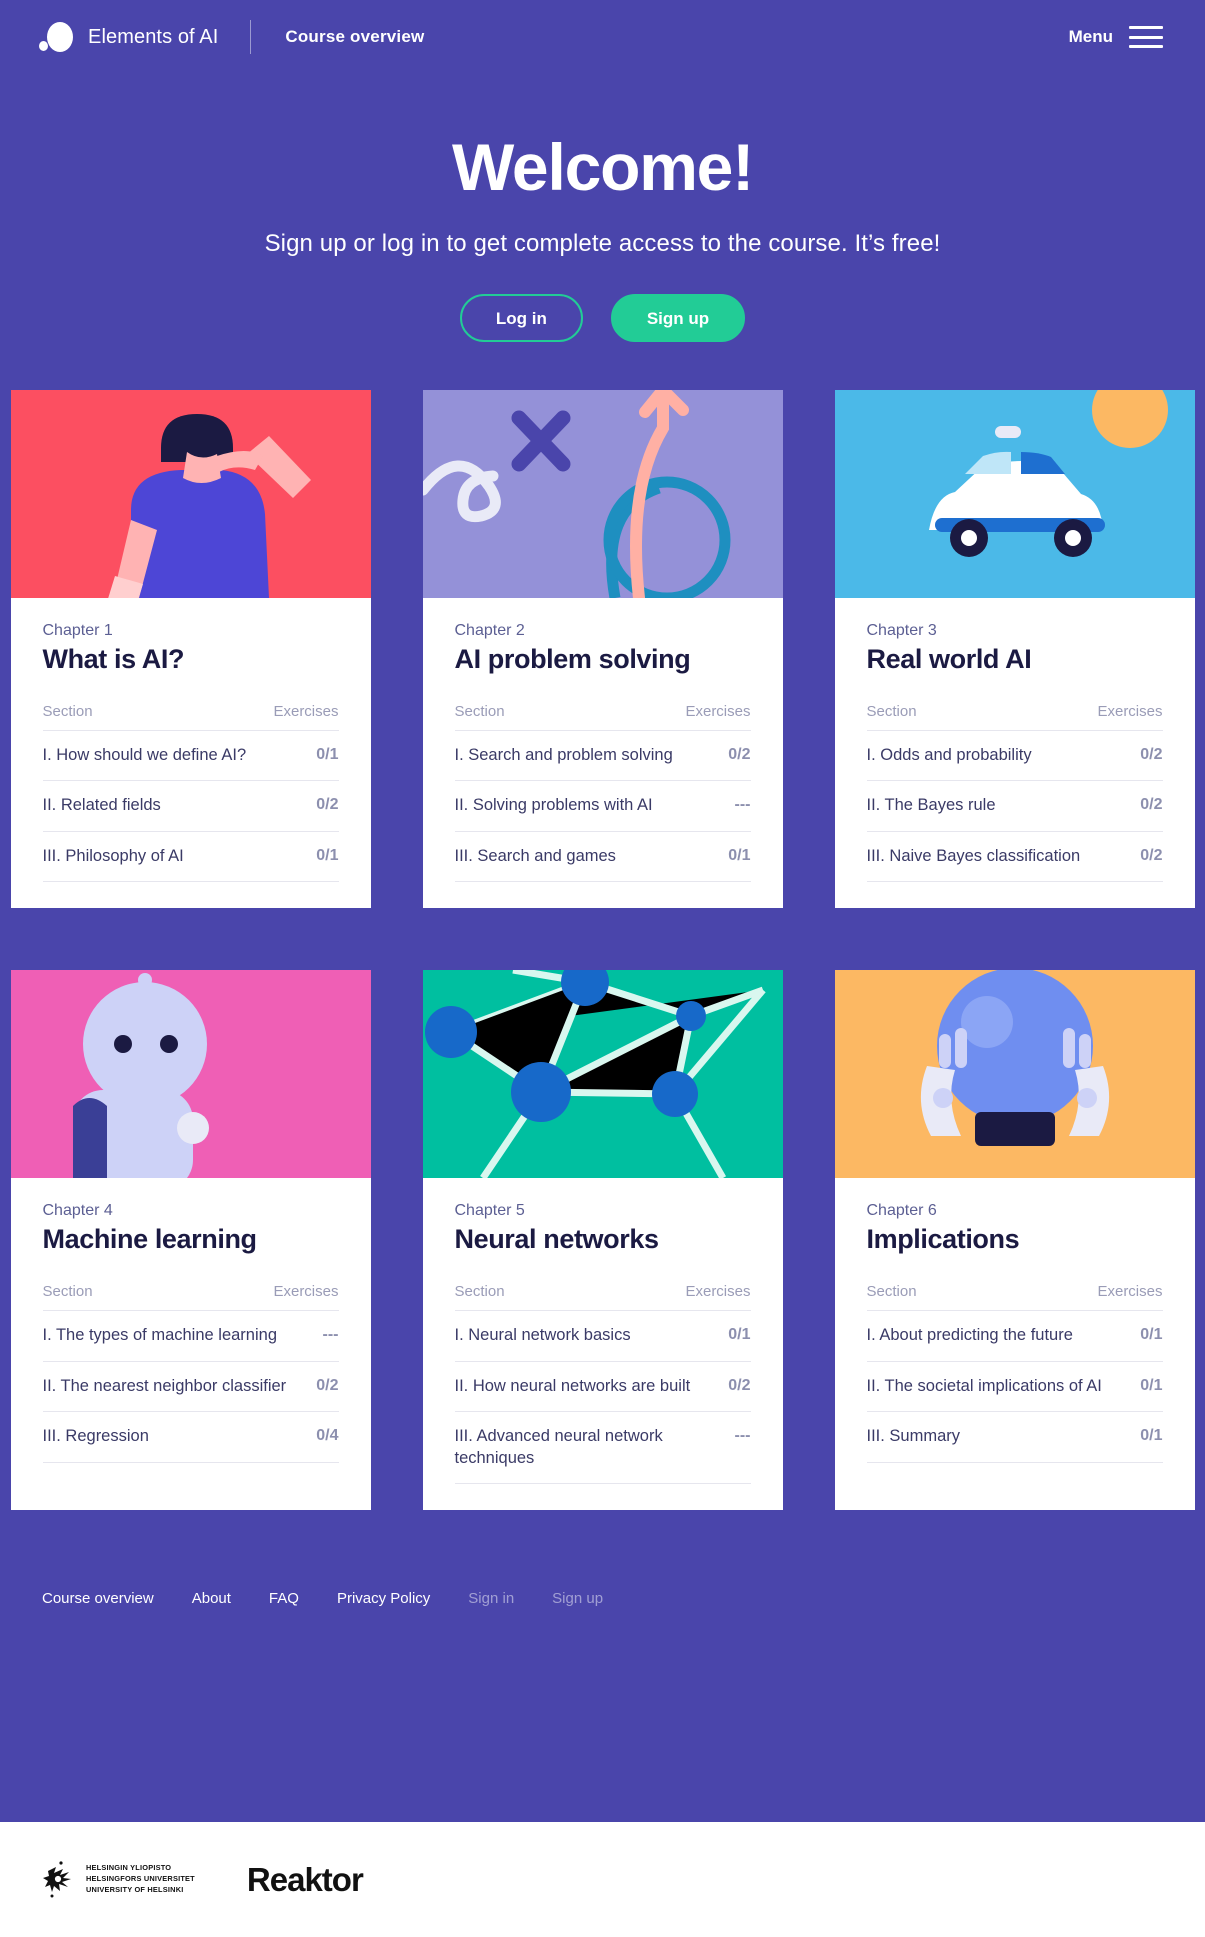 The height and width of the screenshot is (1937, 1205). What do you see at coordinates (153, 36) in the screenshot?
I see `brand-name: Elements of AI` at bounding box center [153, 36].